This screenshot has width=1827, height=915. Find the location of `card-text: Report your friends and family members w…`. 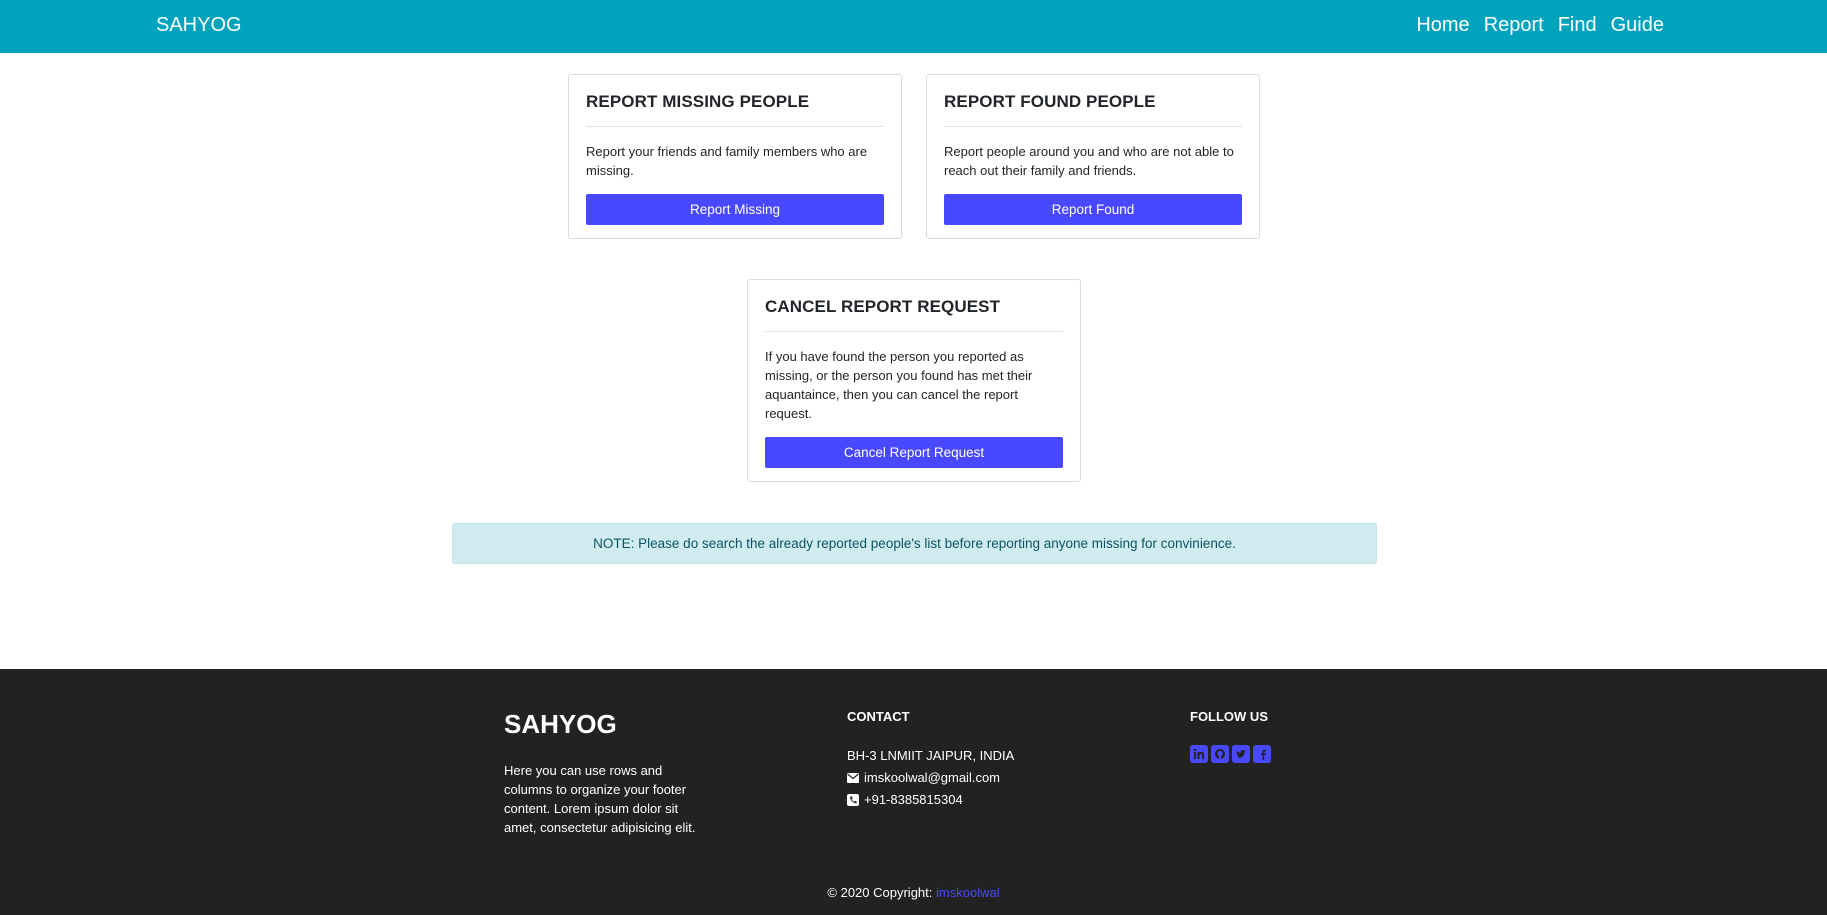

card-text: Report your friends and family members w… is located at coordinates (727, 161).